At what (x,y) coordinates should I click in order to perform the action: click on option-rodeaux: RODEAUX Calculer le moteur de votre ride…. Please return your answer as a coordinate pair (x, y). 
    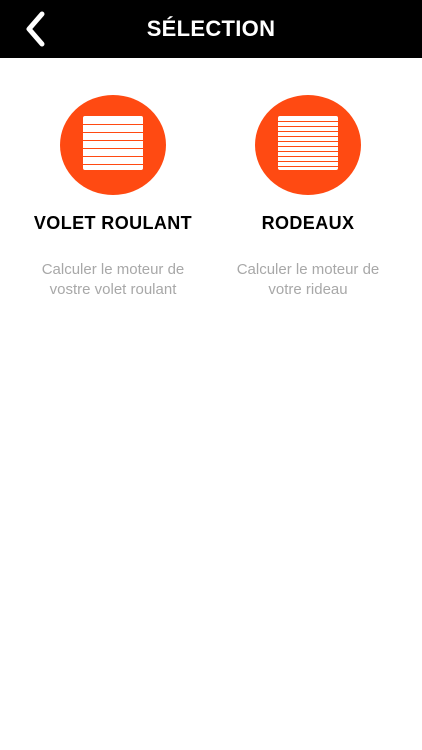
    Looking at the image, I should click on (308, 197).